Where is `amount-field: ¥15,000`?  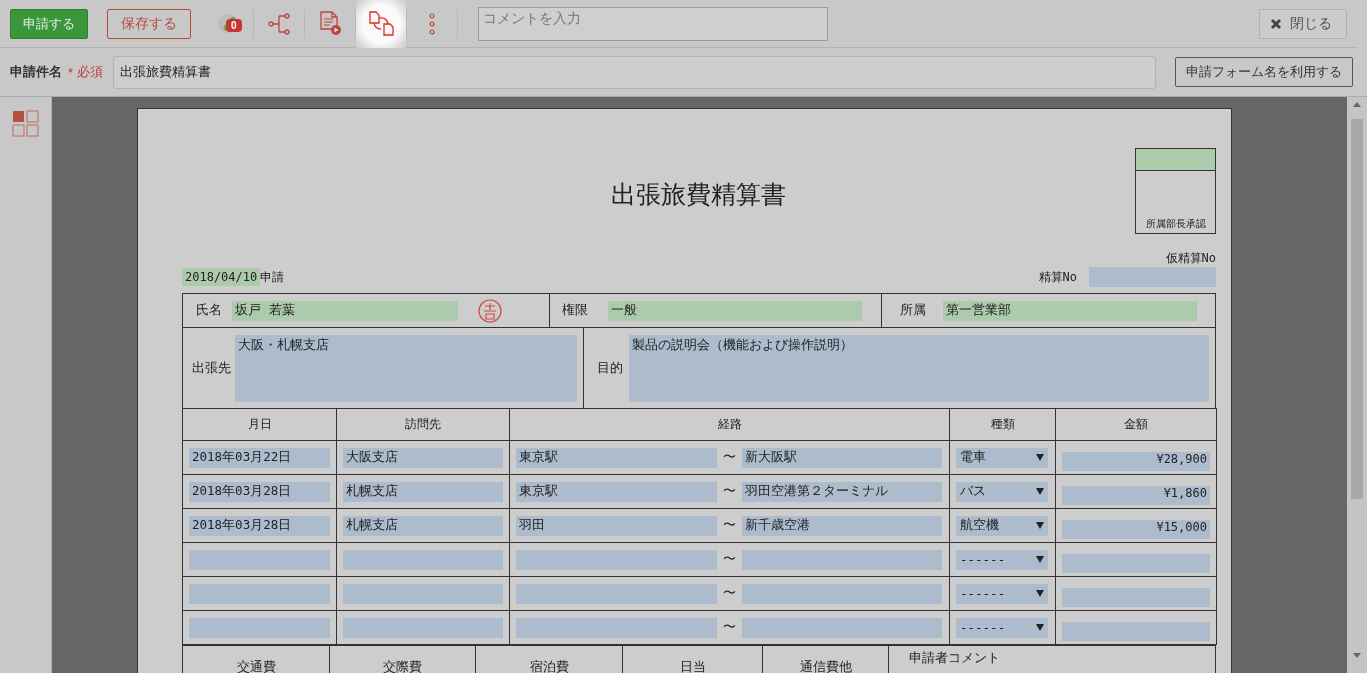
amount-field: ¥15,000 is located at coordinates (1136, 529).